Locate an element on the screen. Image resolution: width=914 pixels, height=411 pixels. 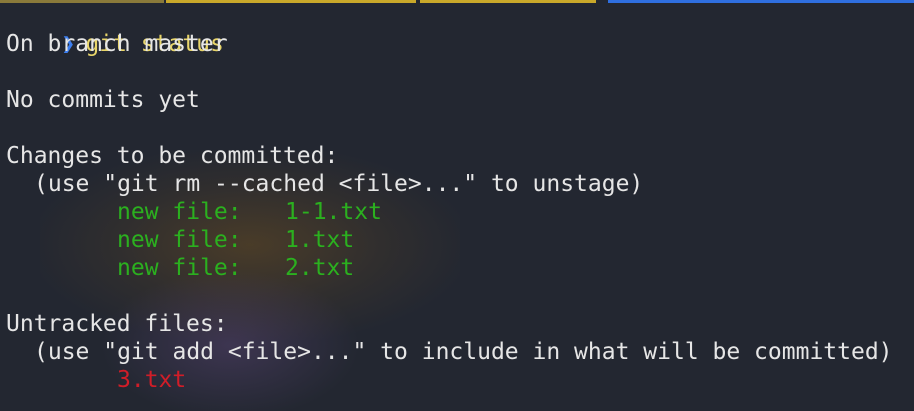
file-name: 1-1.txt is located at coordinates (333, 212).